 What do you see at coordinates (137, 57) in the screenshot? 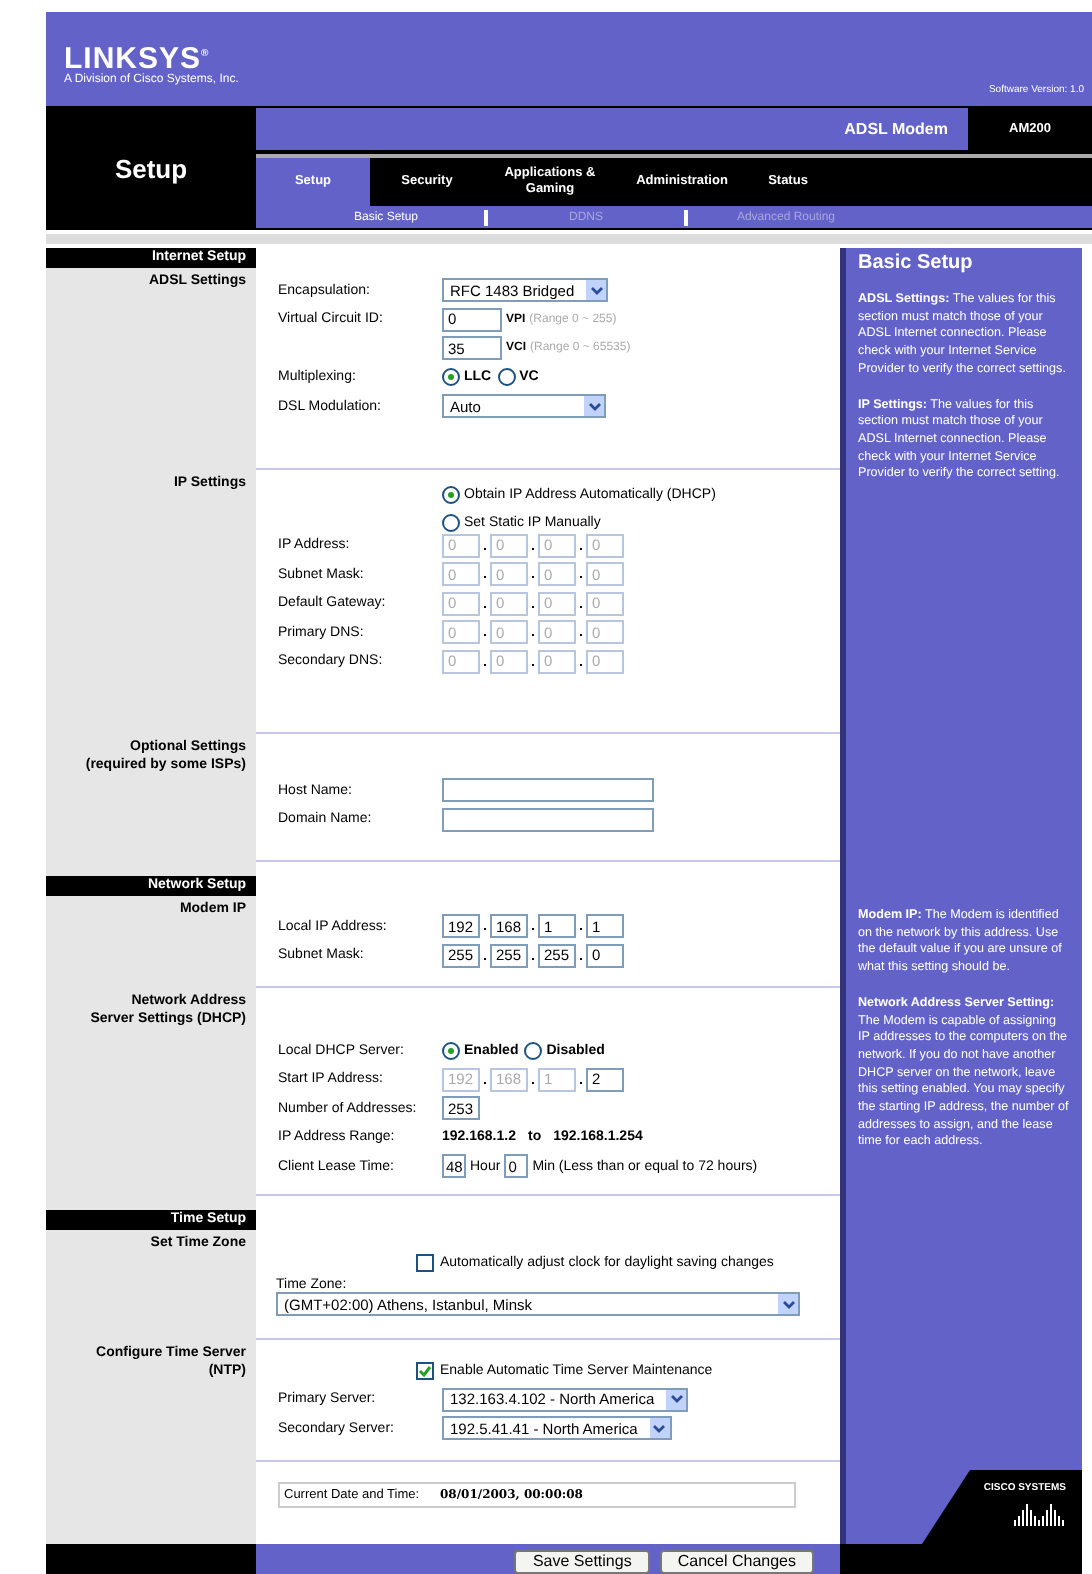
I see `brand-logo: LINKSYS$^{®}$` at bounding box center [137, 57].